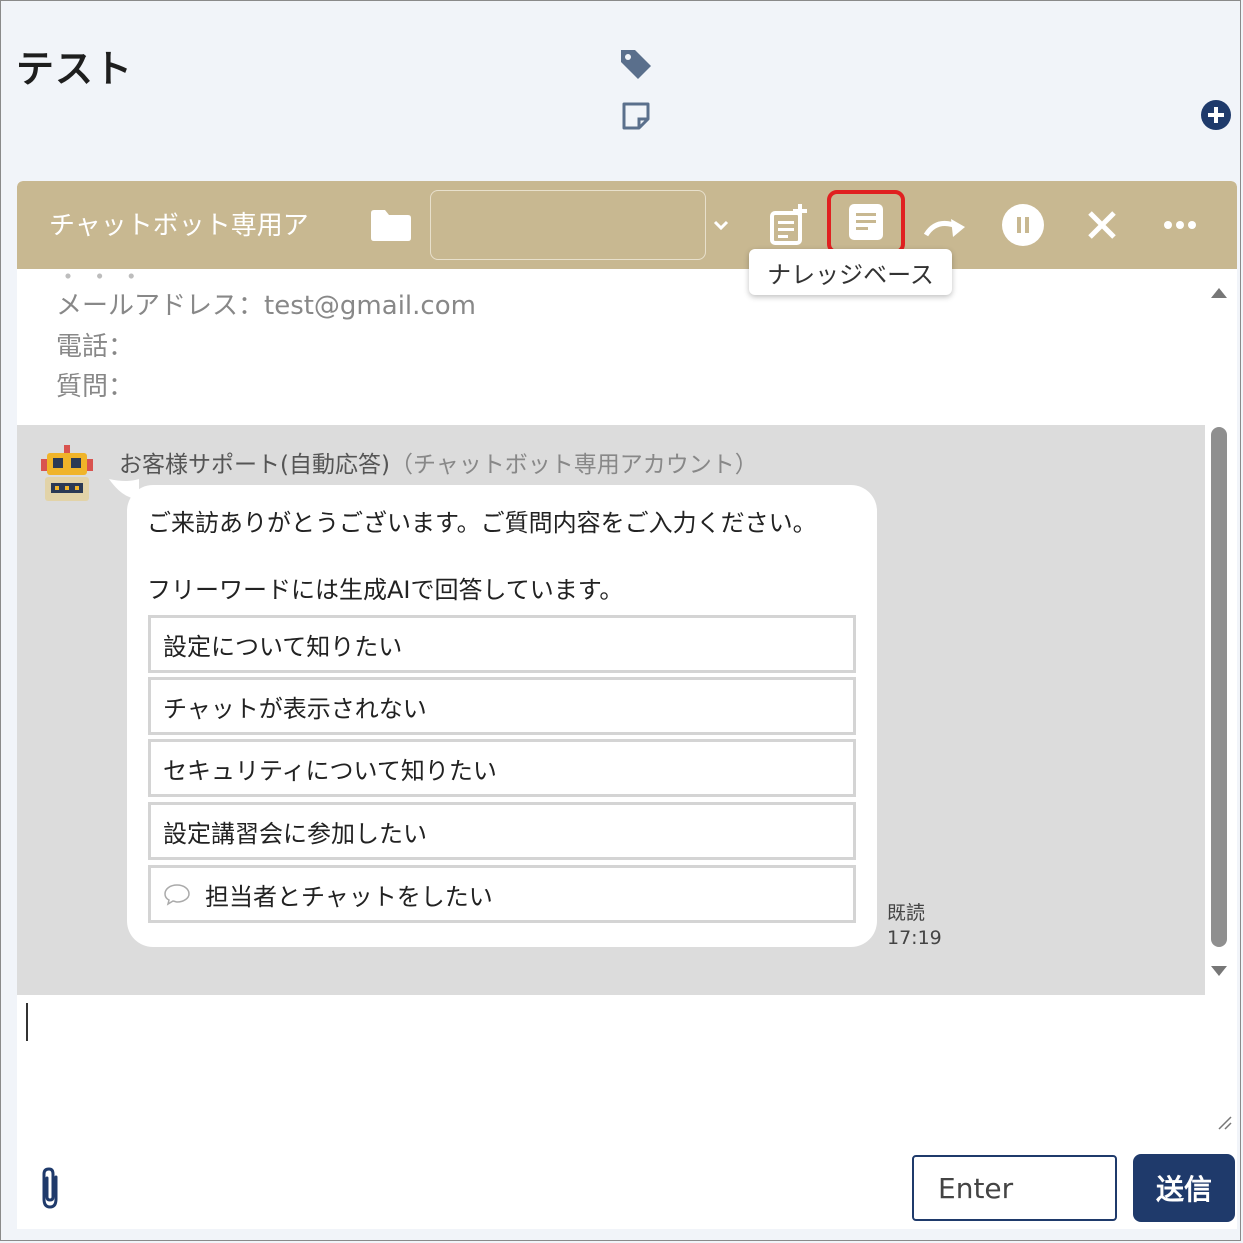 The width and height of the screenshot is (1243, 1243). What do you see at coordinates (349, 896) in the screenshot?
I see `option-chat-with-staff-label: 担当者とチャットをしたい` at bounding box center [349, 896].